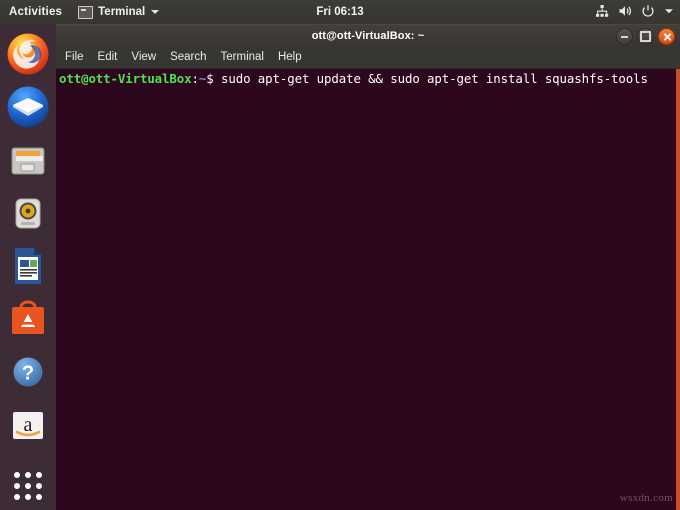  I want to click on svg-text: a, so click(28, 425).